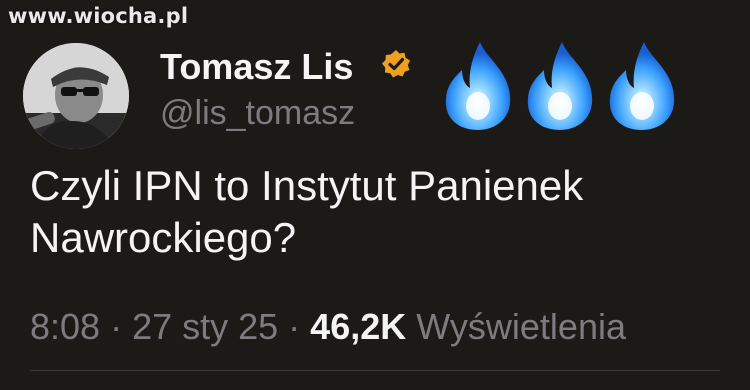  I want to click on flame-emoji-group, so click(560, 86).